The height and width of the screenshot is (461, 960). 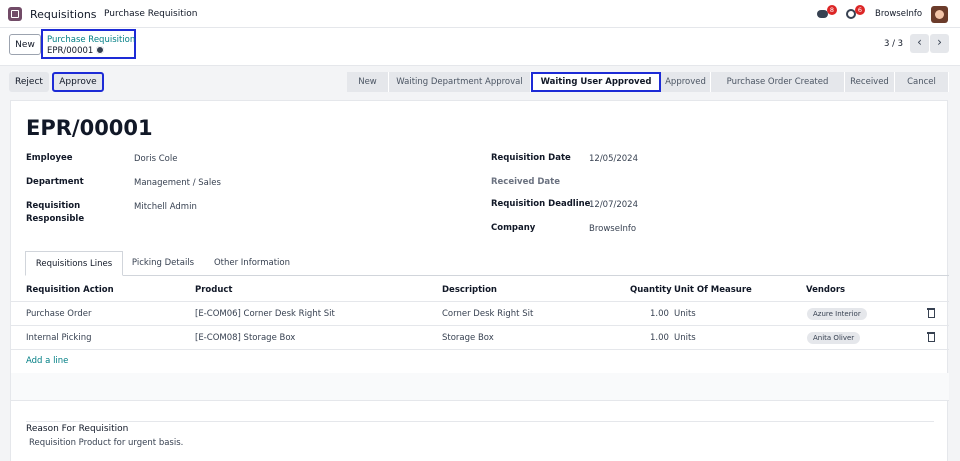 I want to click on new-button: New, so click(x=25, y=44).